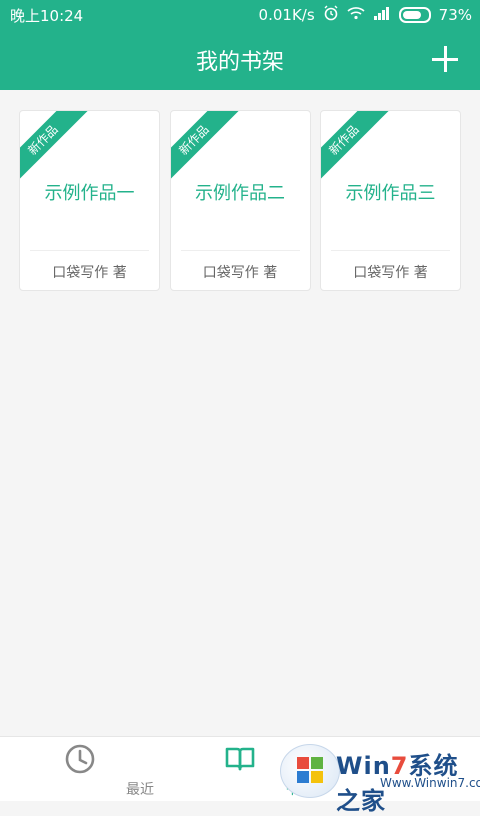 This screenshot has width=480, height=816. I want to click on watermark: Win7系统之家 Www.Winwin7.com, so click(380, 776).